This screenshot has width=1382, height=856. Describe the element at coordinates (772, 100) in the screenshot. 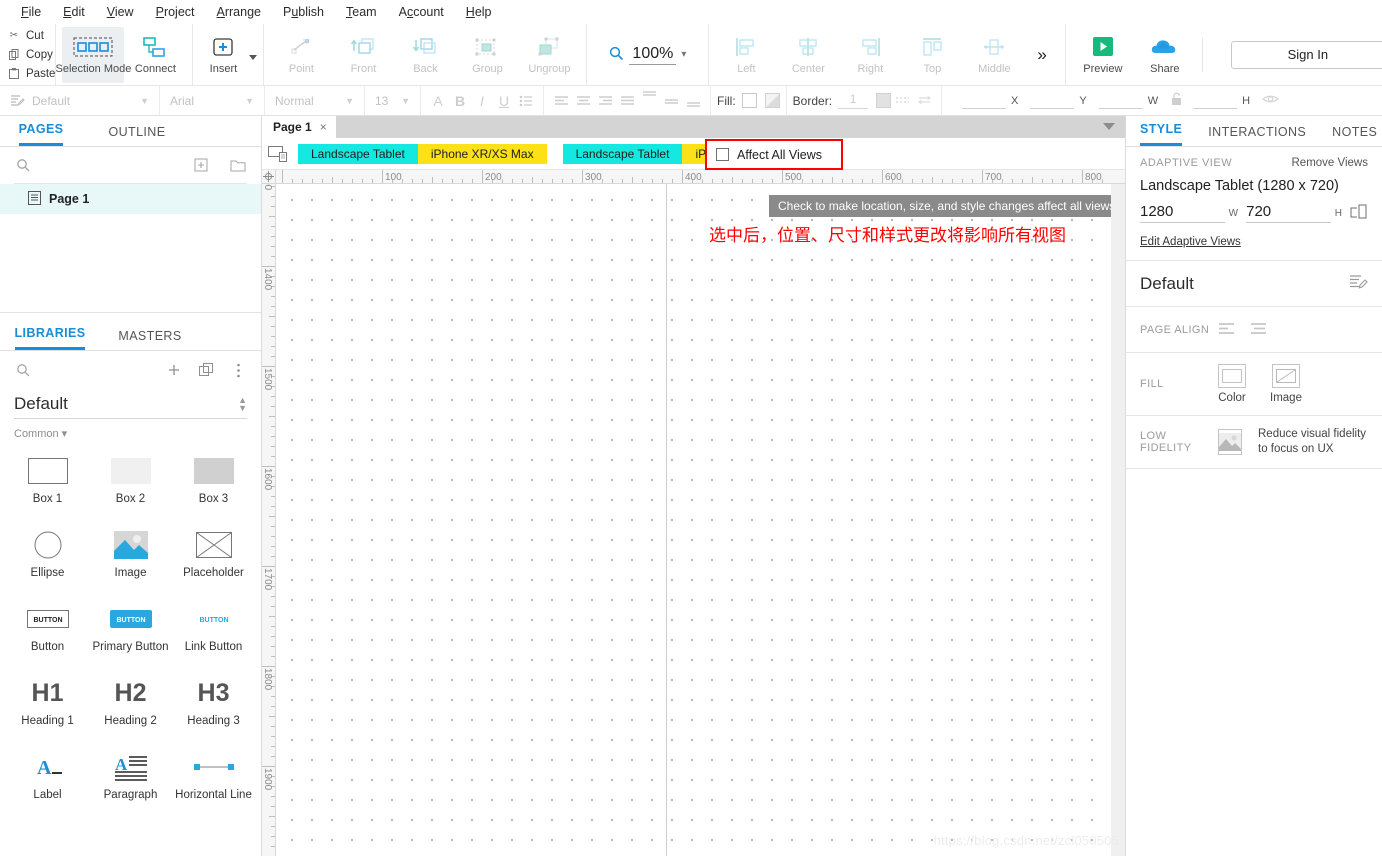

I see `fill-gradient-swatch` at that location.